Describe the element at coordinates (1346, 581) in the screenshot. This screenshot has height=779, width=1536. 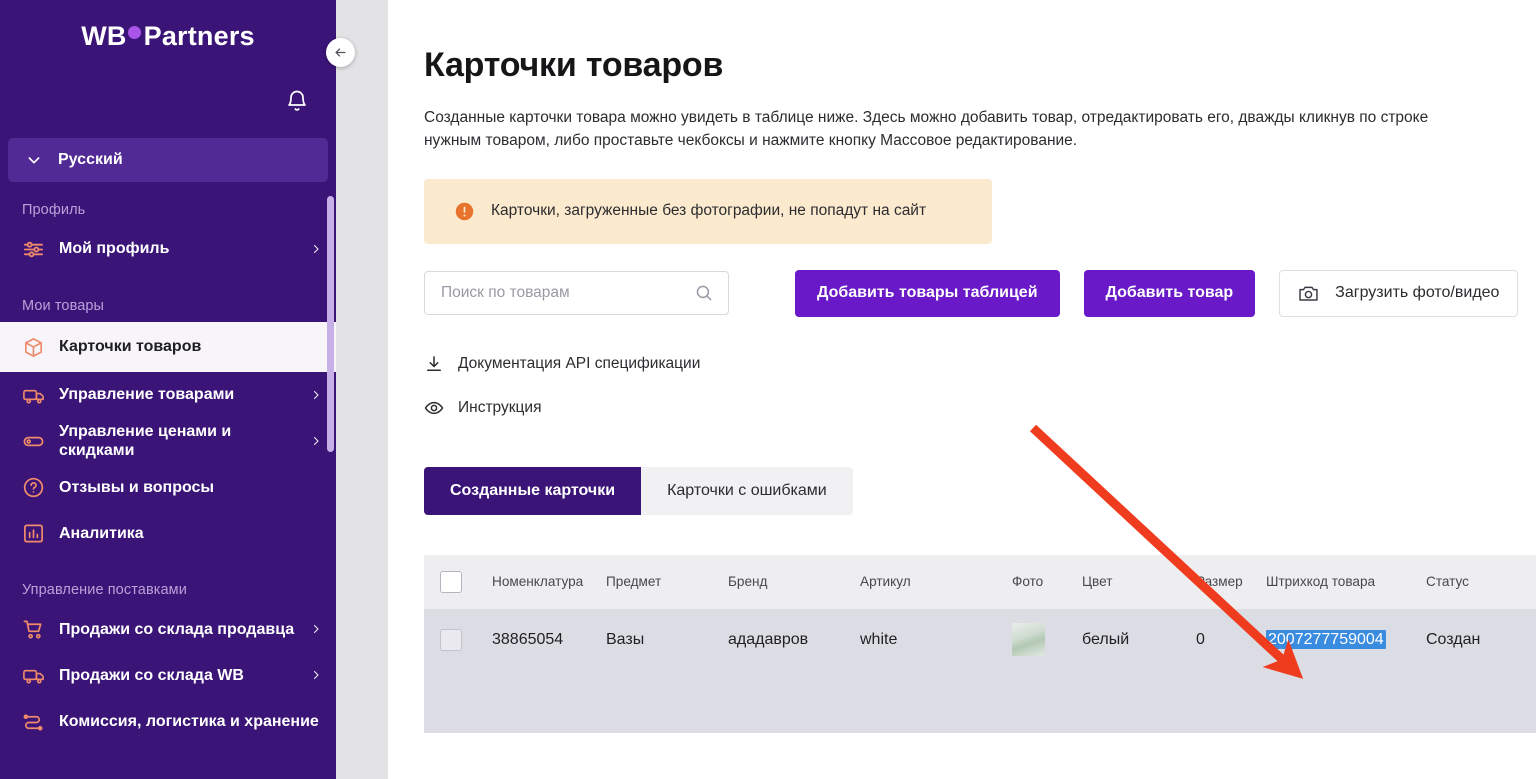
I see `column-header-barcode: Штрихкод товара` at that location.